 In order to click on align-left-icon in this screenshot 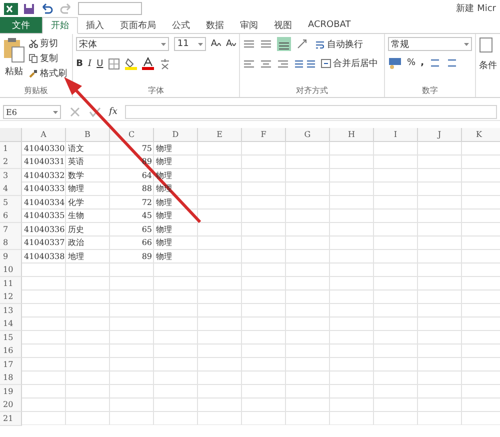, I will do `click(249, 63)`.